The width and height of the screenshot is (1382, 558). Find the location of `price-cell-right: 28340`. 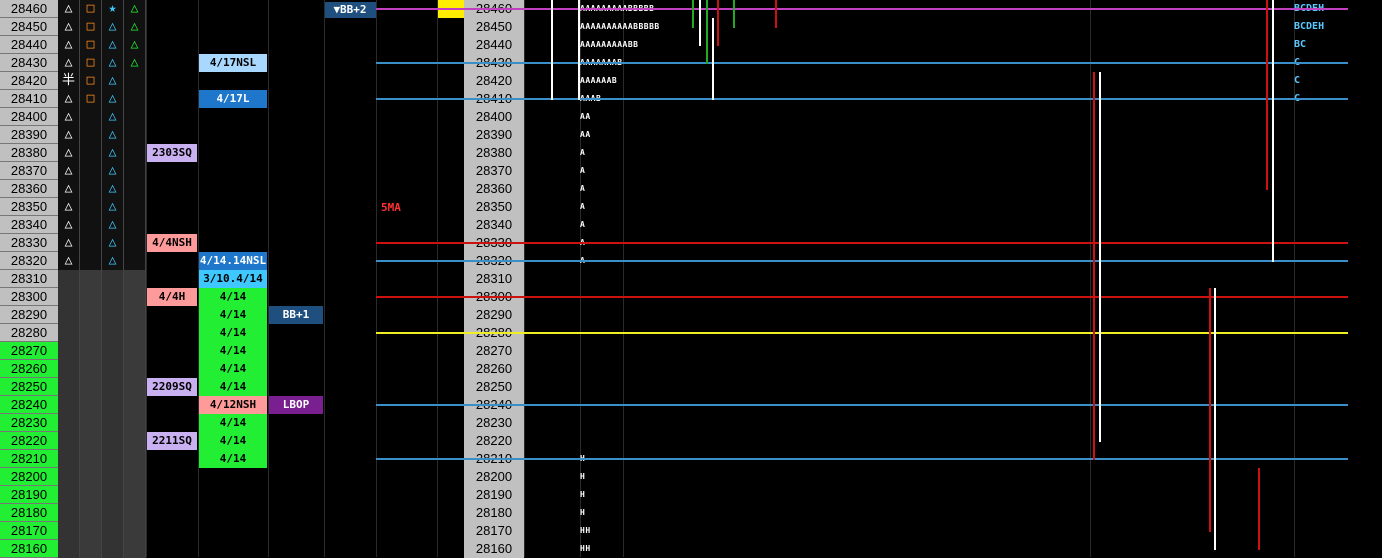

price-cell-right: 28340 is located at coordinates (494, 225).